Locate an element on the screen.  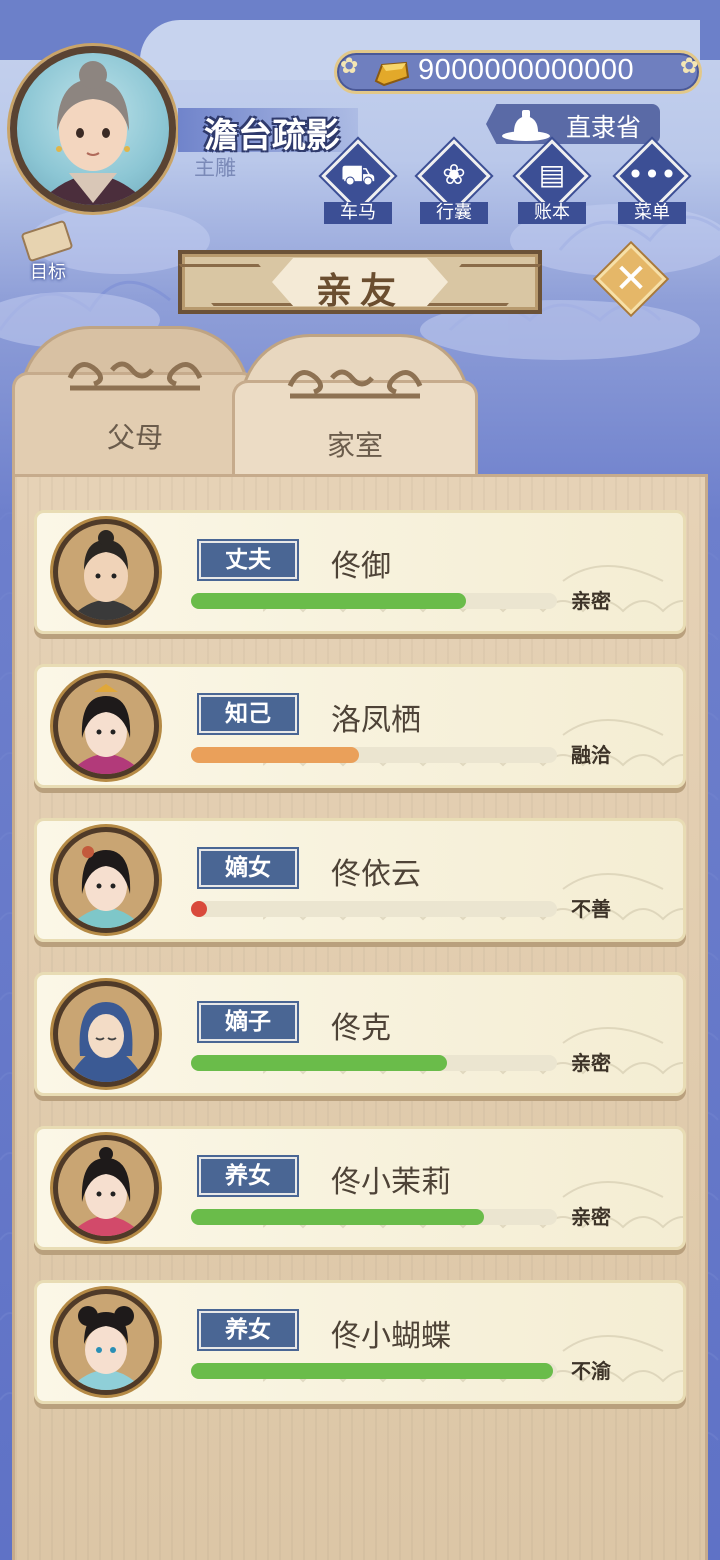
bundle-icon: ❀ is located at coordinates (454, 174).